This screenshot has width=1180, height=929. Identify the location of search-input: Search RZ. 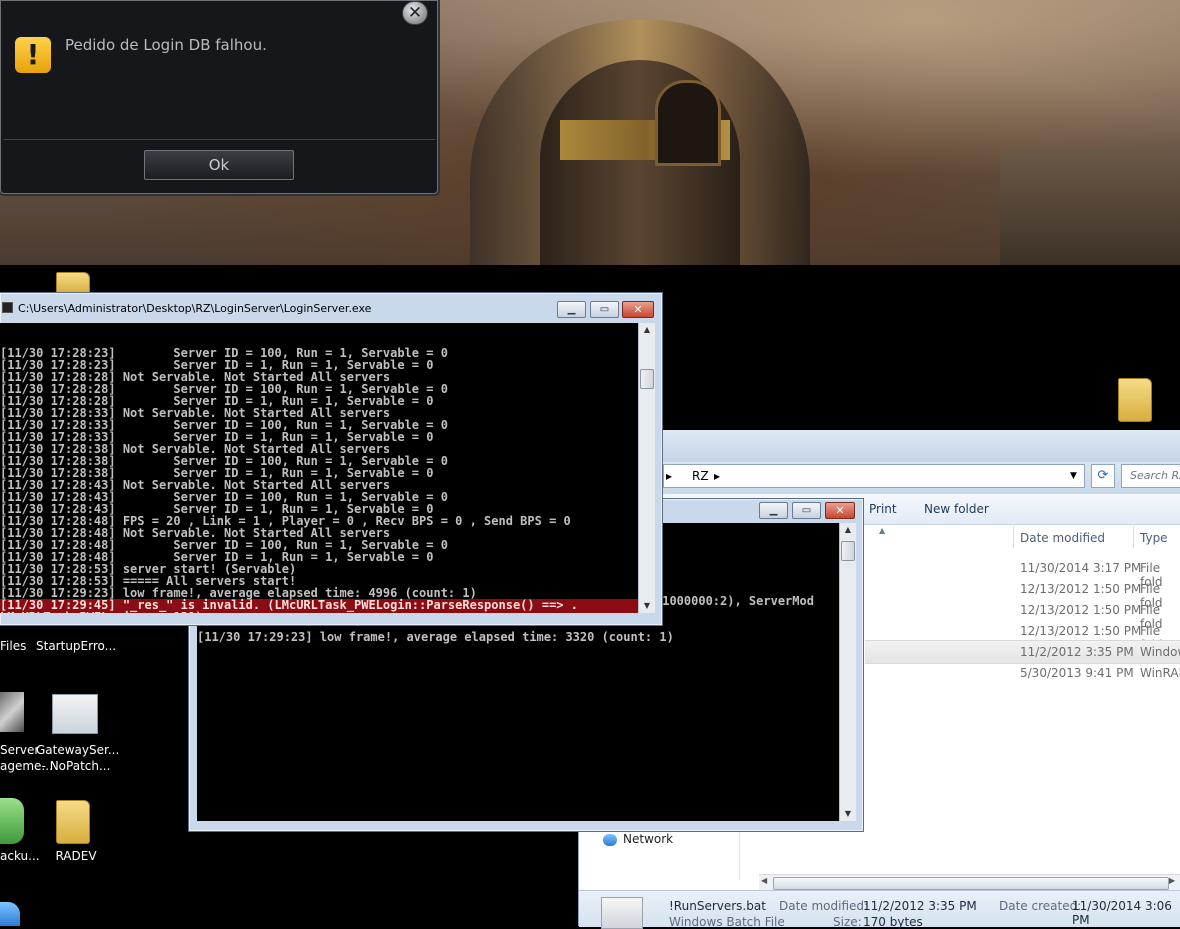
(1150, 476).